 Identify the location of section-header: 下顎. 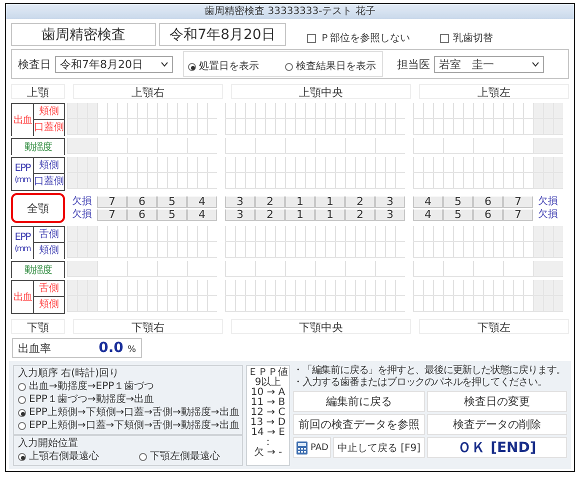
(38, 326).